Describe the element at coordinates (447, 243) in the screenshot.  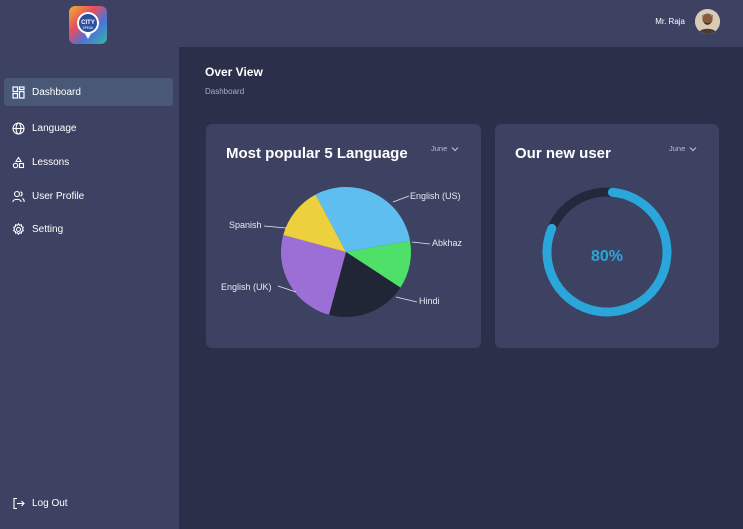
I see `pie-label-abkhaz: Abkhaz` at that location.